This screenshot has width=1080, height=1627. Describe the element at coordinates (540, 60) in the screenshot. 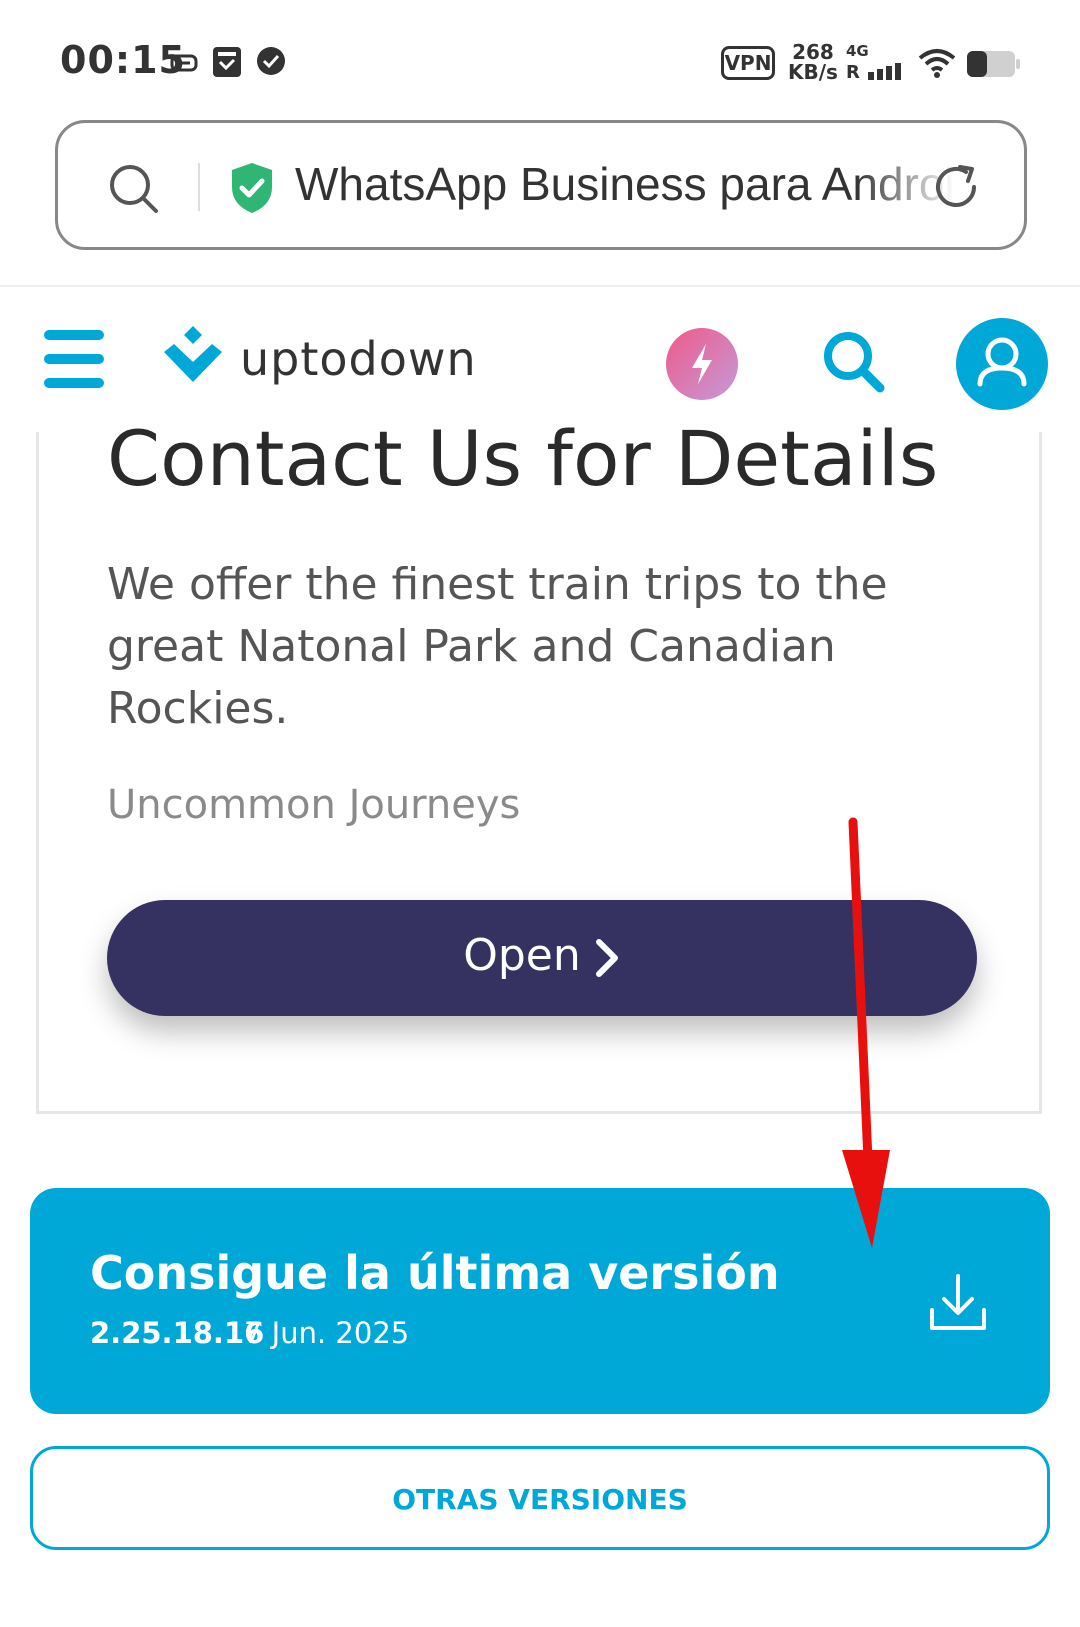

I see `status-bar: 00:15 VPN 268 KB/s 4G R` at that location.